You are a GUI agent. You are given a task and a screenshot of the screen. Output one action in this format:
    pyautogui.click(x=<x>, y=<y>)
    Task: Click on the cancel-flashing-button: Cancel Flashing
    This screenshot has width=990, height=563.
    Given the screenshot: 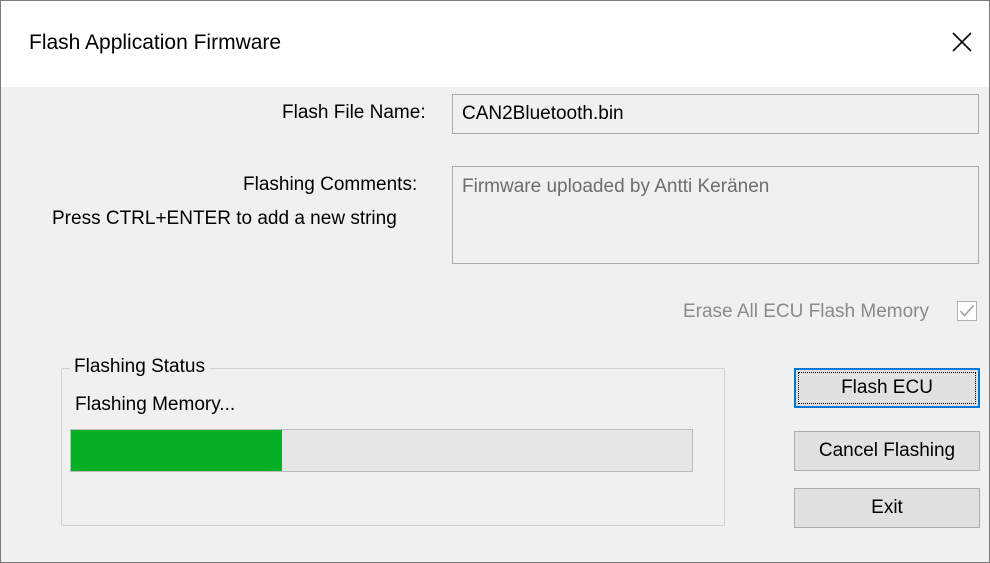 What is the action you would take?
    pyautogui.click(x=887, y=451)
    